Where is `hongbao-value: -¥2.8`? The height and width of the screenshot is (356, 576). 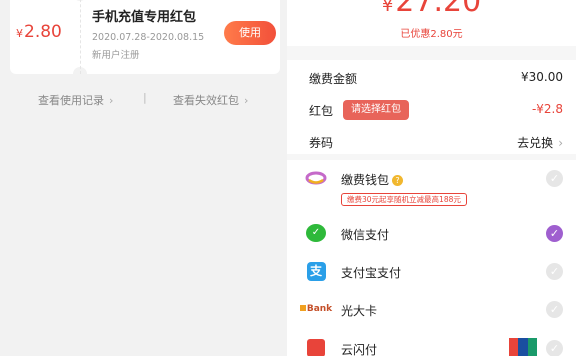 hongbao-value: -¥2.8 is located at coordinates (547, 109).